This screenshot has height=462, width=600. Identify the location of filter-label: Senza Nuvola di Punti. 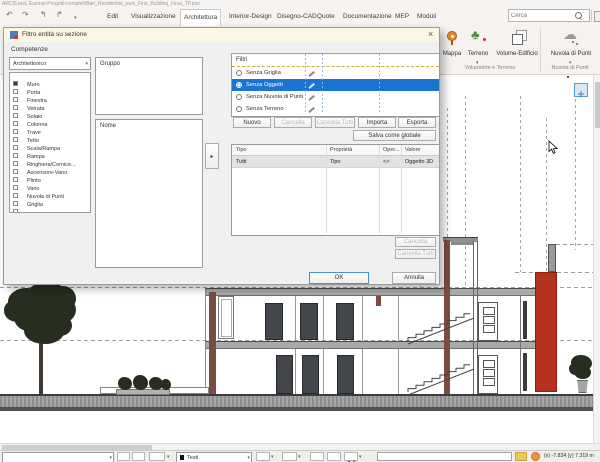
(275, 97).